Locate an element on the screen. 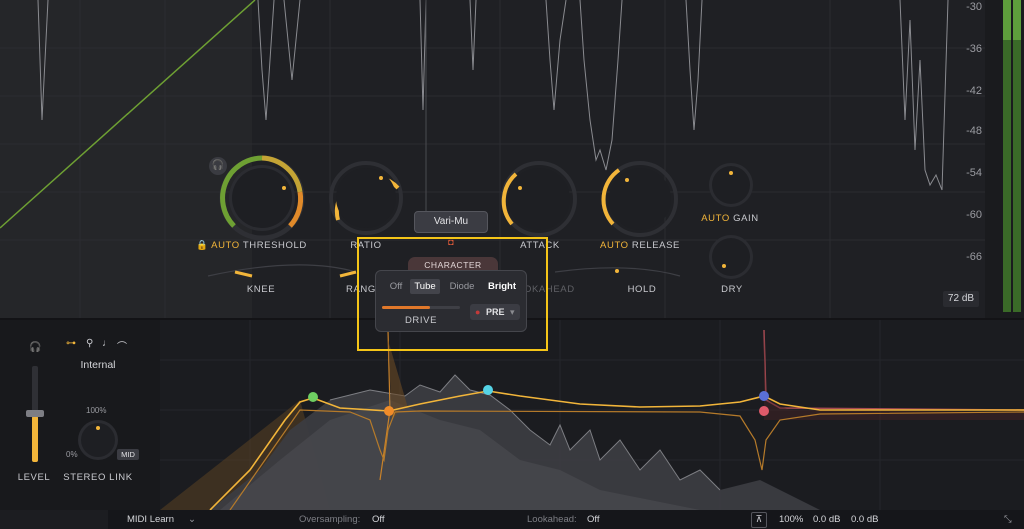  midi-learn-button: MIDI Learn is located at coordinates (150, 519).